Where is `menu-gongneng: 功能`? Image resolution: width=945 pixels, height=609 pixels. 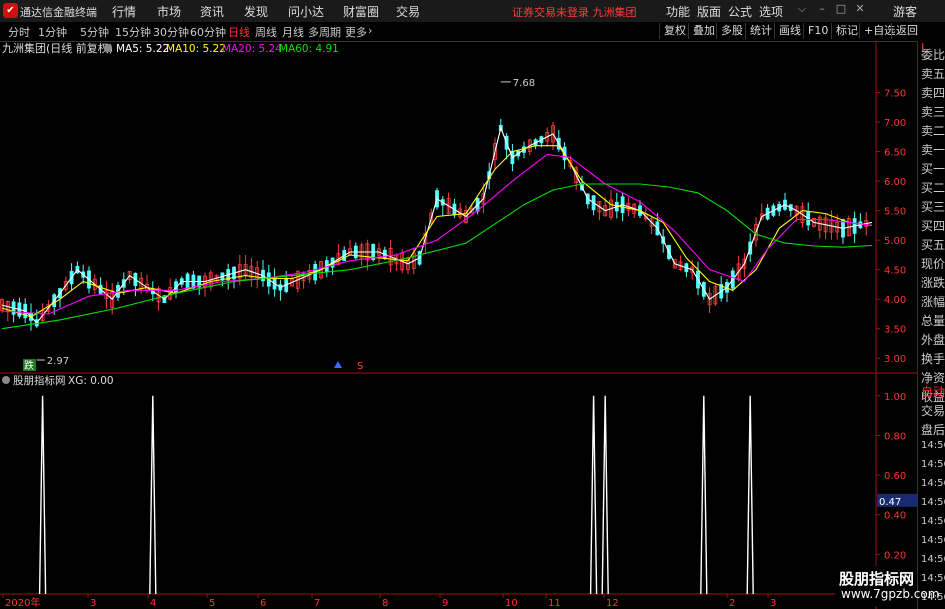
menu-gongneng: 功能 is located at coordinates (678, 11).